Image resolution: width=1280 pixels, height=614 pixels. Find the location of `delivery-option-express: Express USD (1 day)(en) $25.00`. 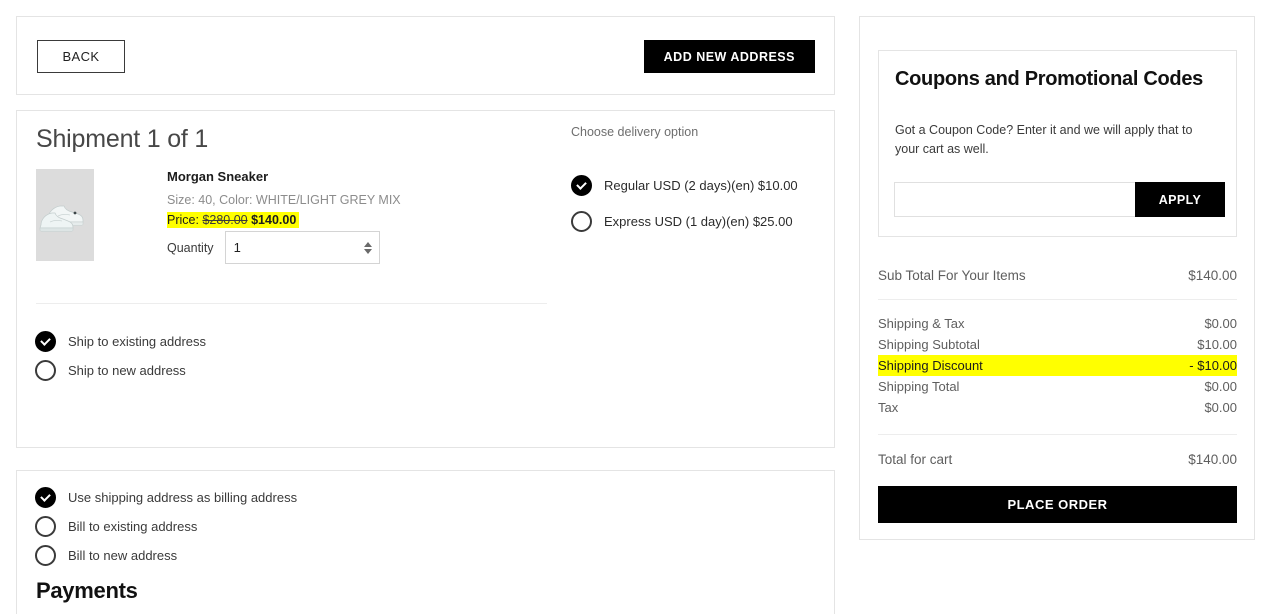

delivery-option-express: Express USD (1 day)(en) $25.00 is located at coordinates (696, 221).